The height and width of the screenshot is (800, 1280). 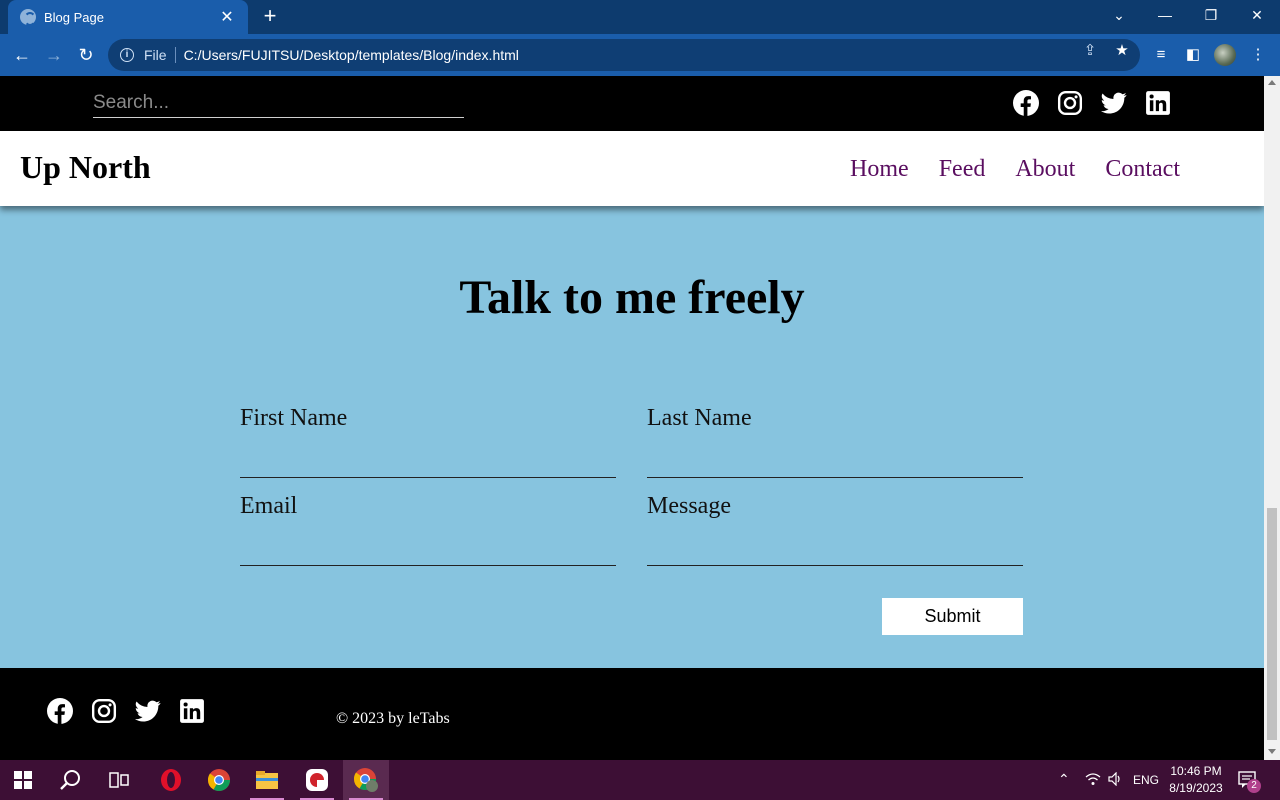 I want to click on tab-search-icon: ⌄, so click(x=1119, y=15).